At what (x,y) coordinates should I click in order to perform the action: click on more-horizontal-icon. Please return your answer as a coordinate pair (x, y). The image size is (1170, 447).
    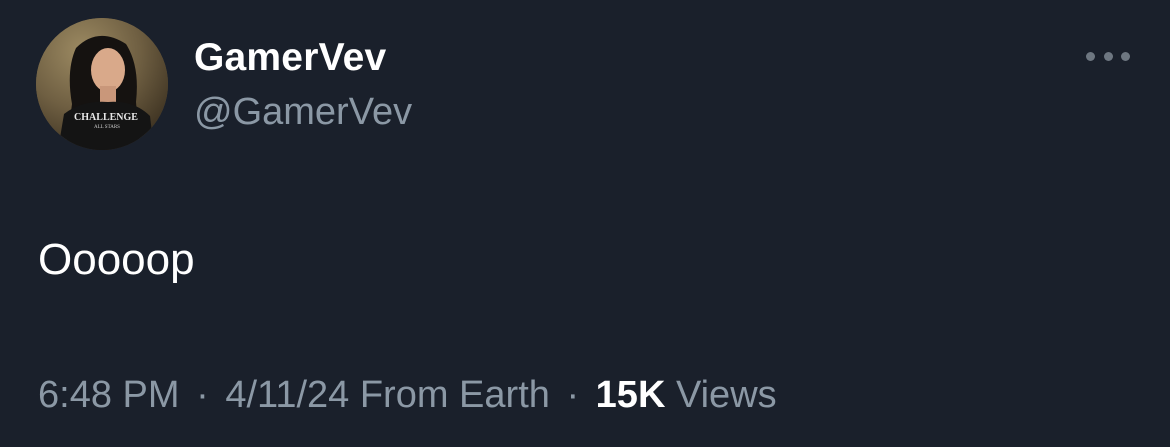
    Looking at the image, I should click on (1090, 56).